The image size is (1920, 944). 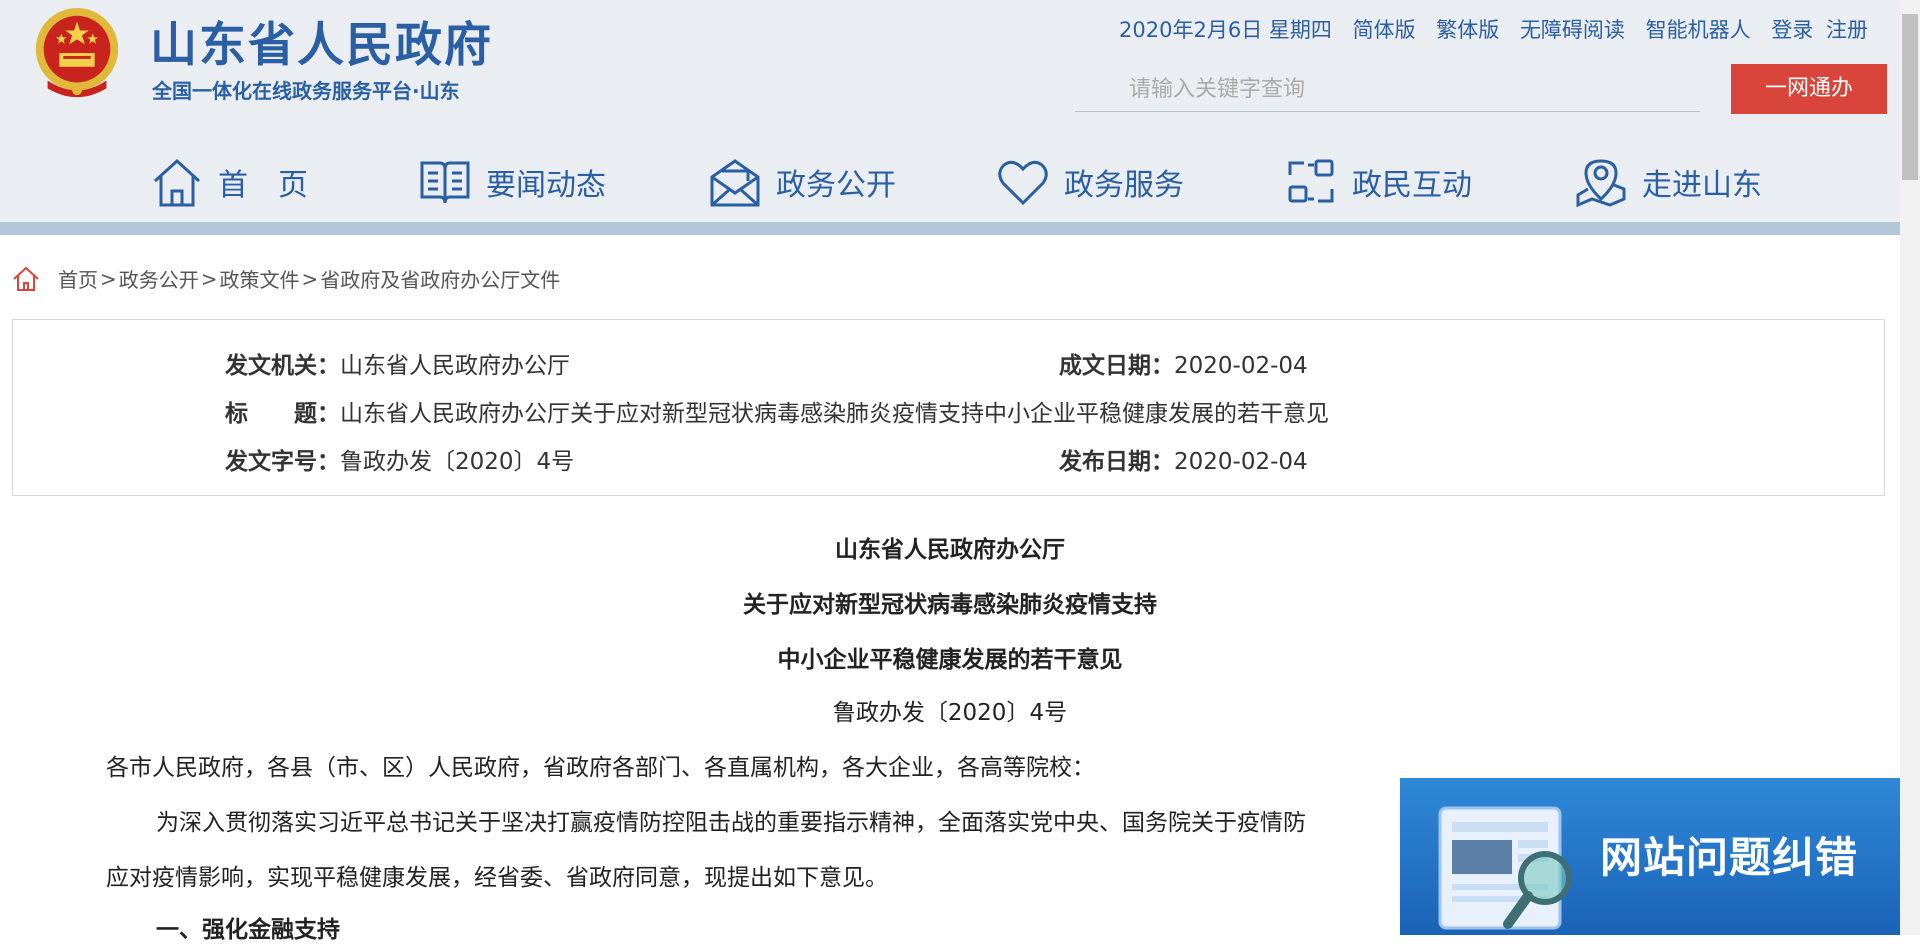 I want to click on search-input, so click(x=1387, y=90).